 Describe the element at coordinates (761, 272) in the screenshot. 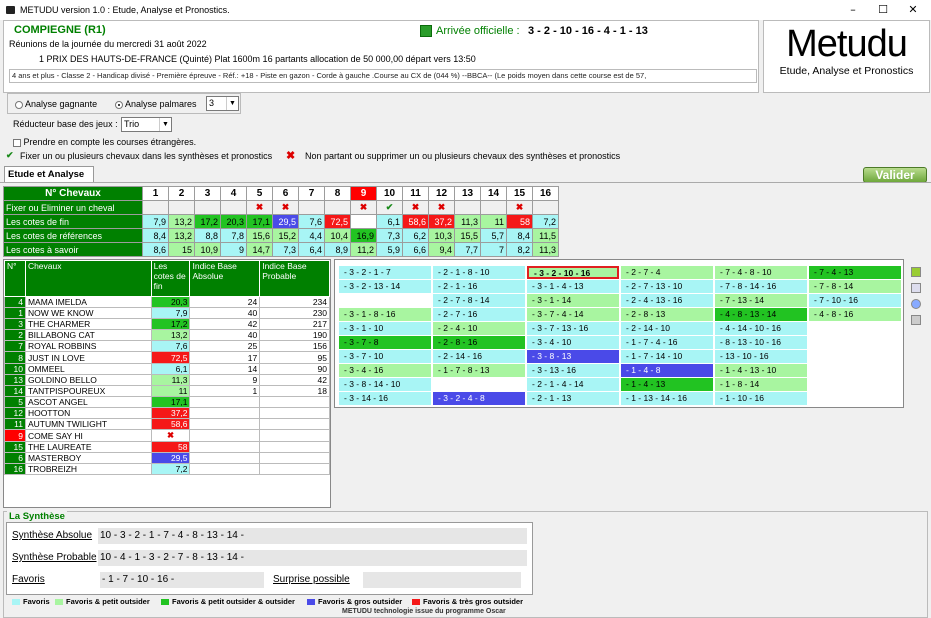

I see `combo-item: - 7 - 4 - 8 - 10` at that location.